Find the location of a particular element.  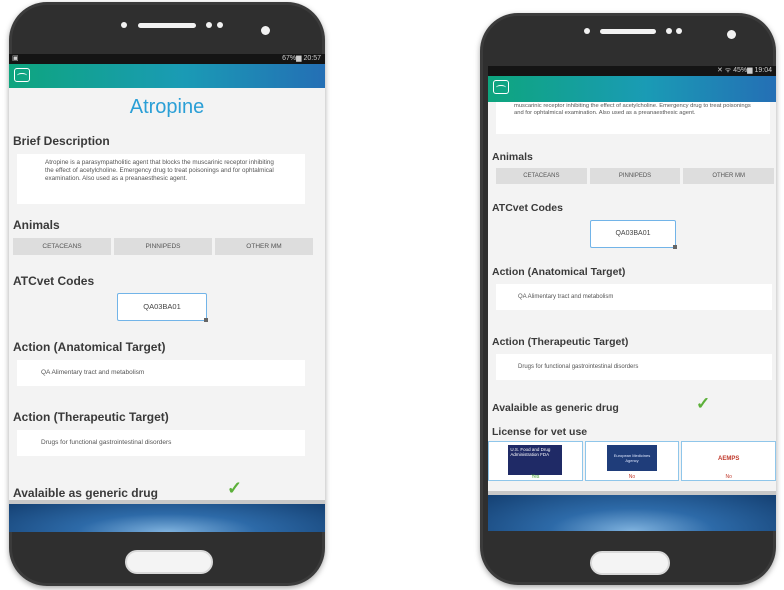

license-ema: European Medicines Agency No is located at coordinates (632, 461).